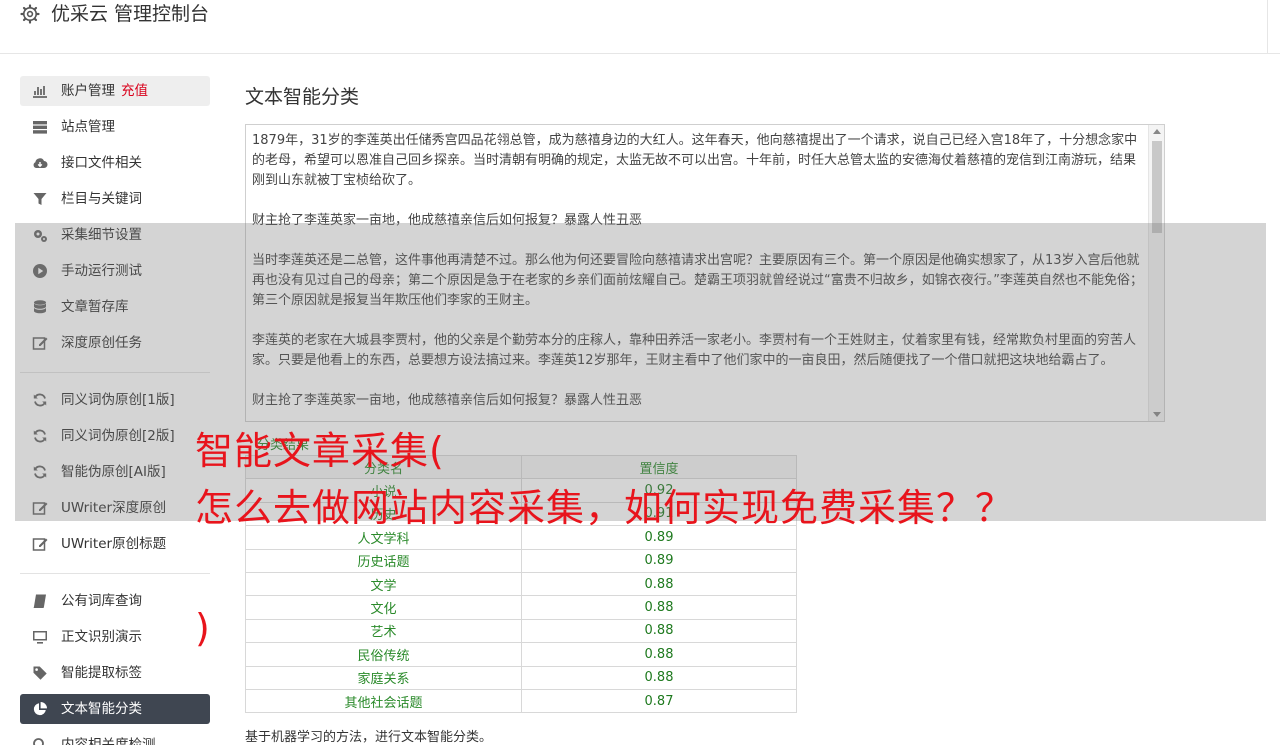  What do you see at coordinates (88, 91) in the screenshot?
I see `sidebar-item-label: 账户管理` at bounding box center [88, 91].